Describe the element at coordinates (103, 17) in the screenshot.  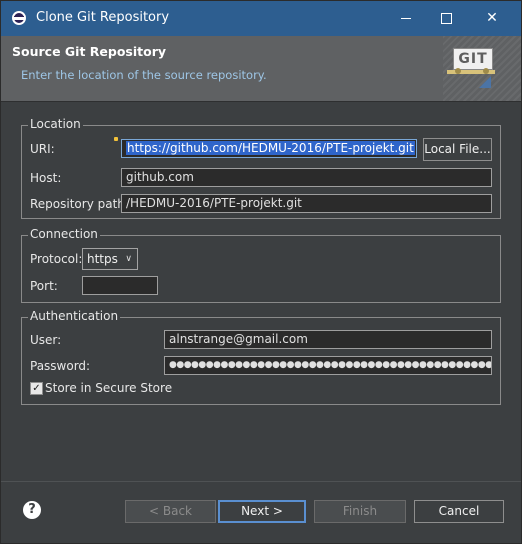
I see `window-title: Clone Git Repository` at that location.